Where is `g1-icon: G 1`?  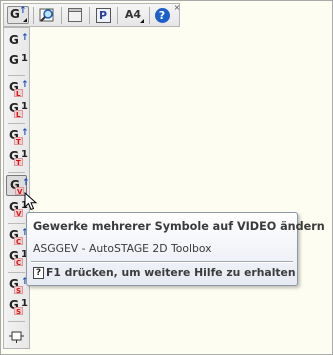
g1-icon: G 1 is located at coordinates (18, 60).